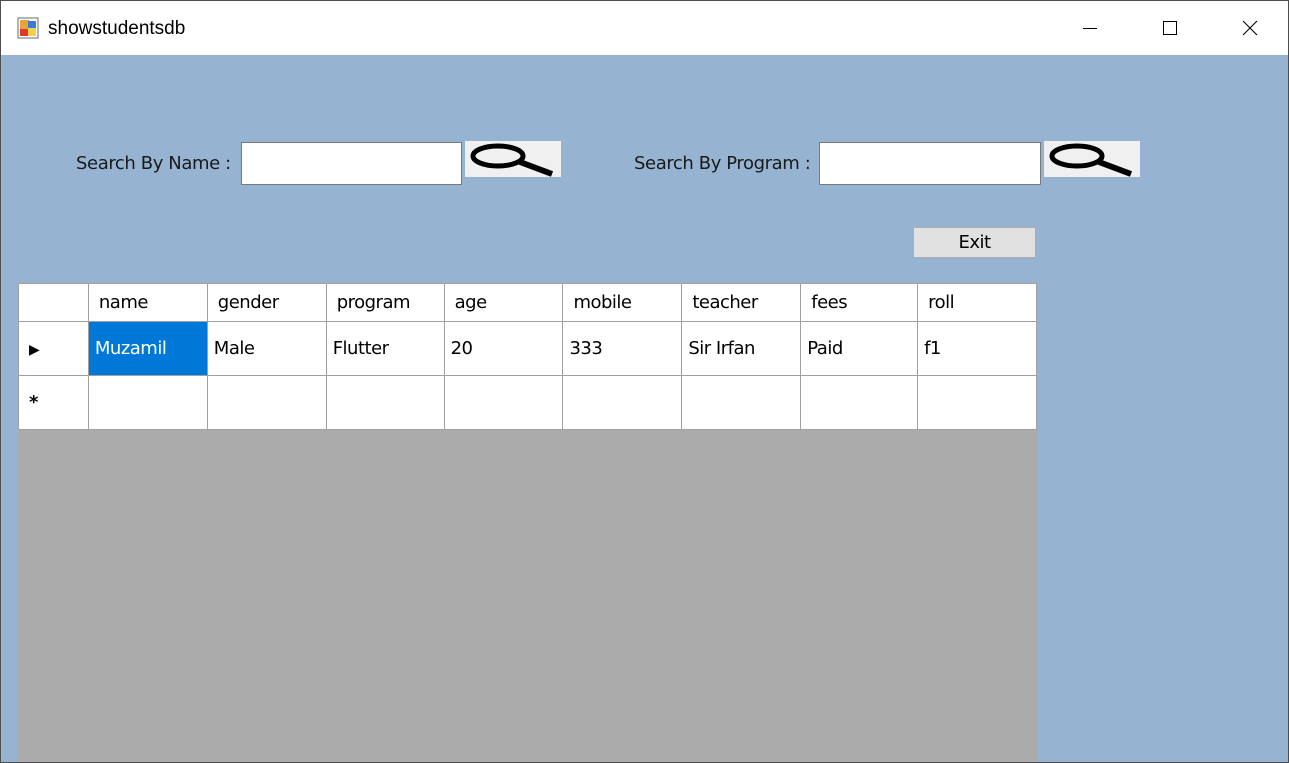 This screenshot has height=763, width=1289. I want to click on new-cell-gender, so click(266, 402).